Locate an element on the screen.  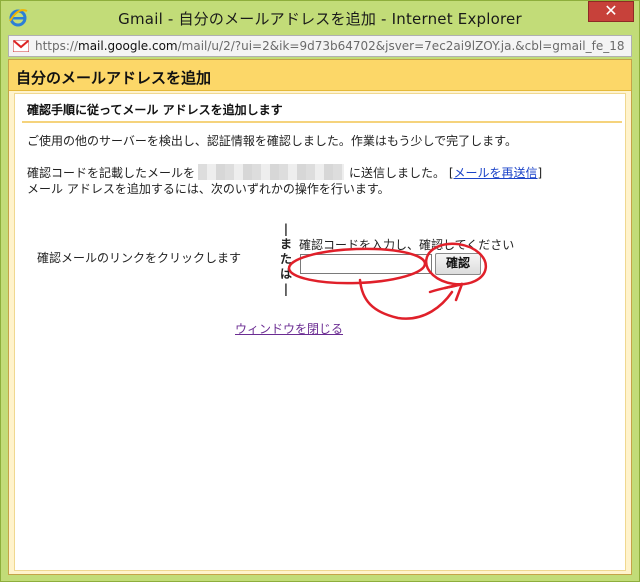
url-prefix: https:// is located at coordinates (57, 46).